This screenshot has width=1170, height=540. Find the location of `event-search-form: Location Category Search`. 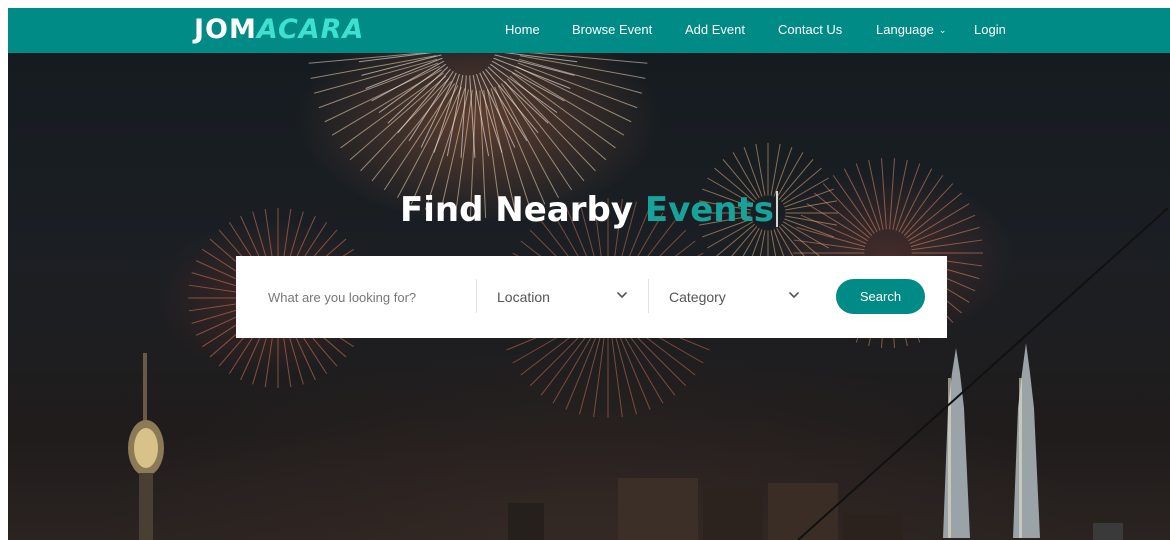

event-search-form: Location Category Search is located at coordinates (591, 297).